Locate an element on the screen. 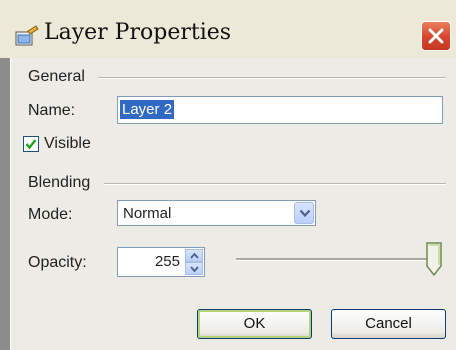  general-group-divider is located at coordinates (272, 78).